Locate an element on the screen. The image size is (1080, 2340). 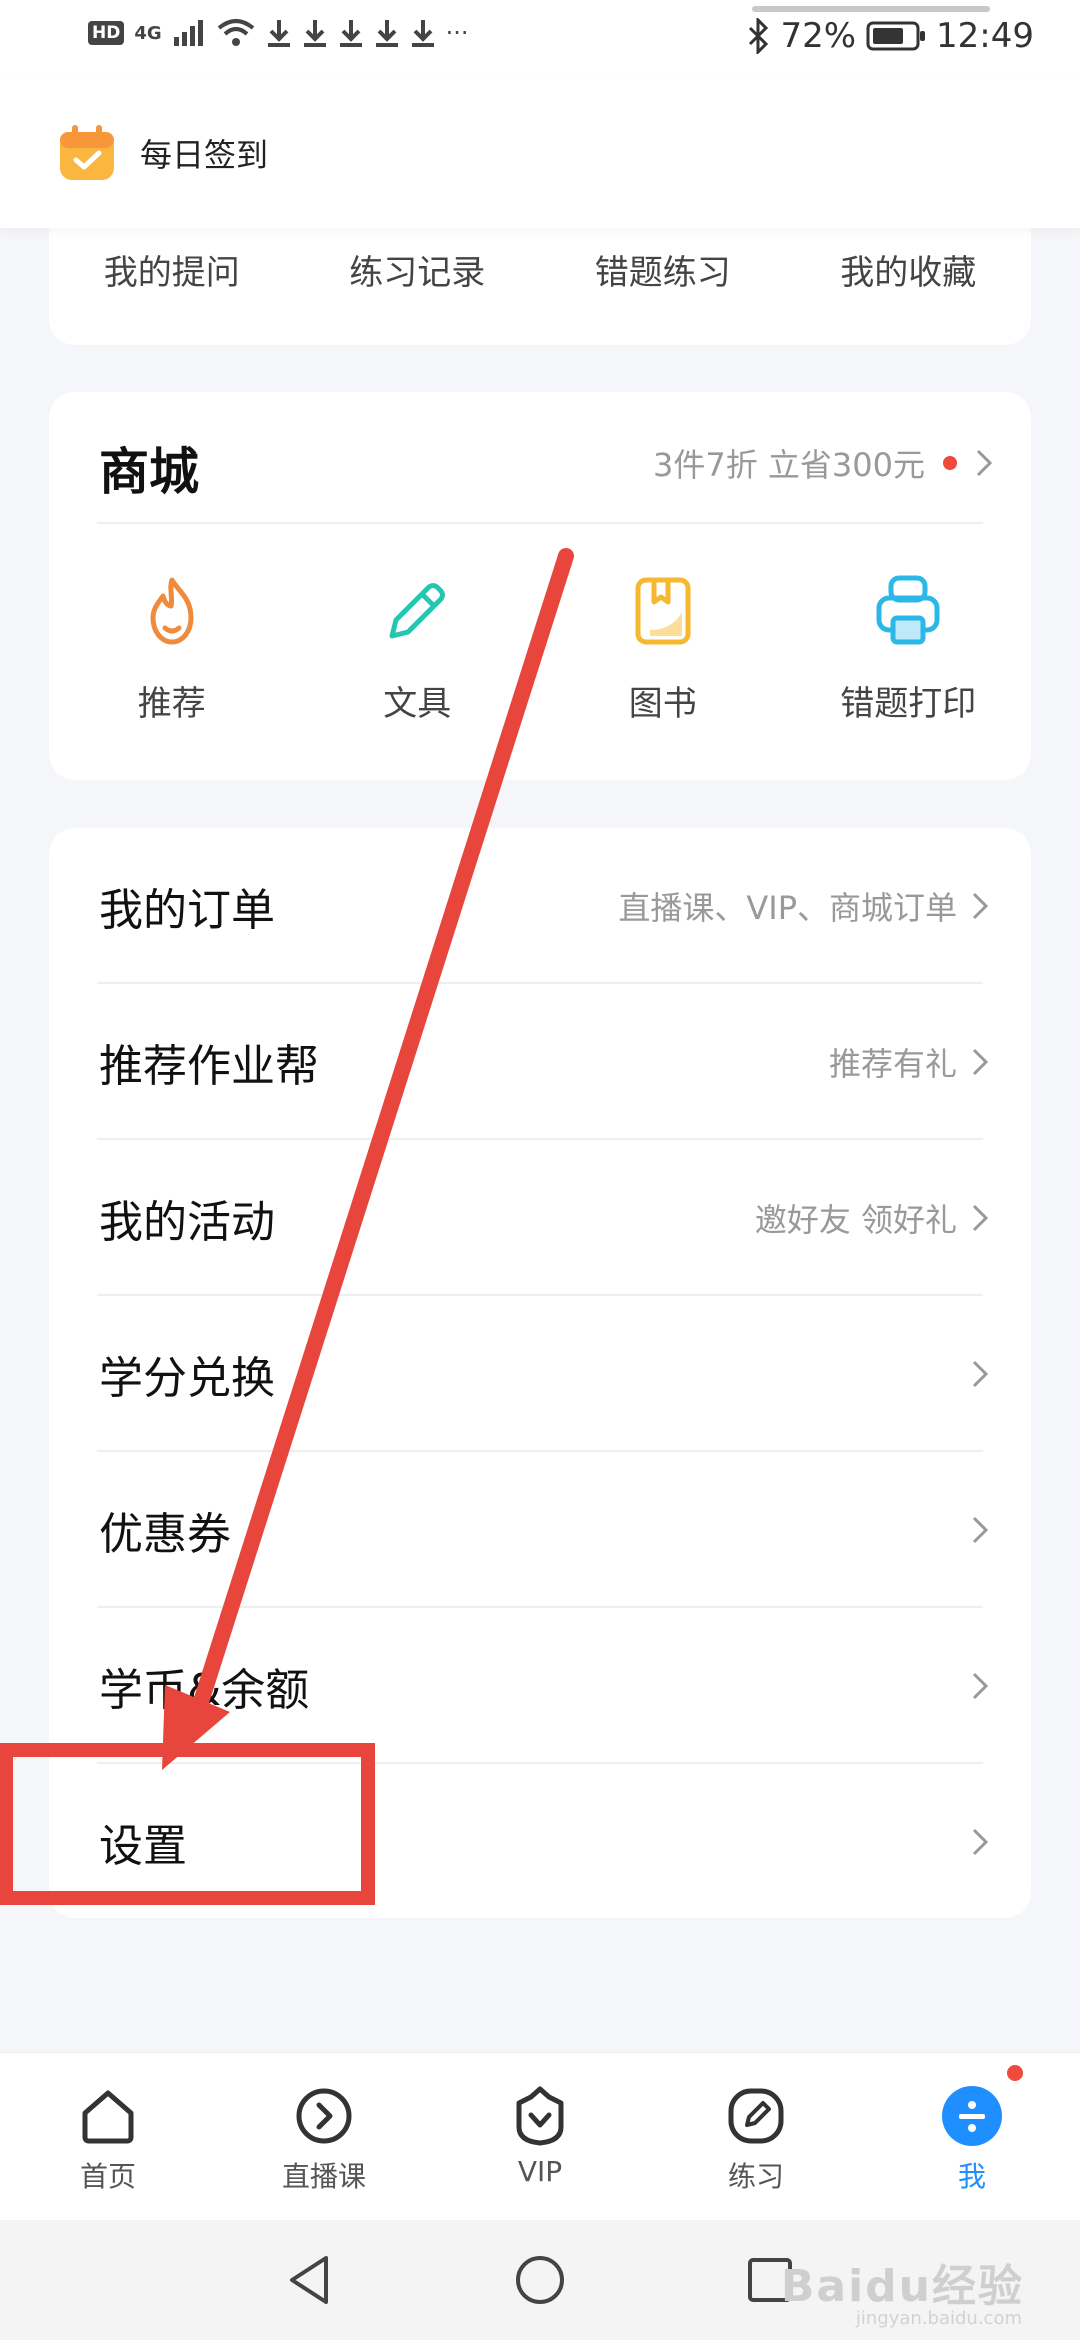
back-icon is located at coordinates (310, 2280).